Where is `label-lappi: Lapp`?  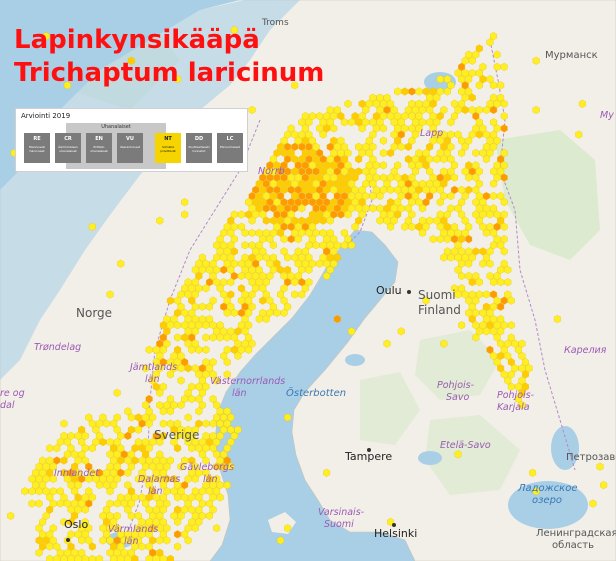 label-lappi: Lapp is located at coordinates (432, 133).